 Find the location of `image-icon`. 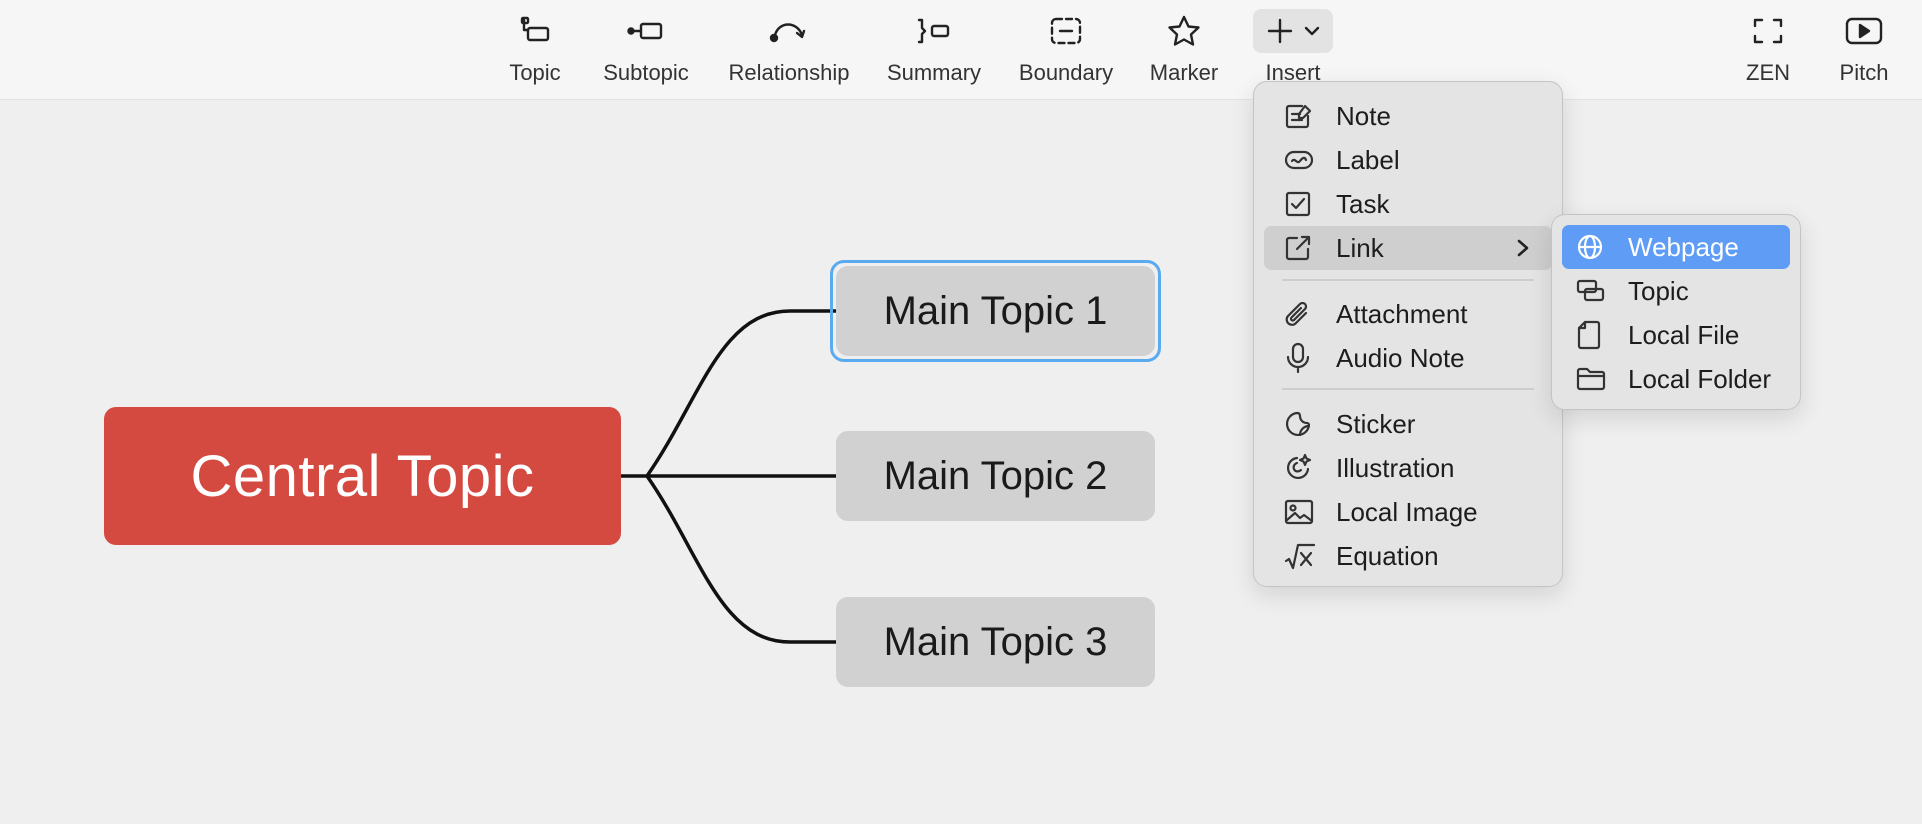

image-icon is located at coordinates (1299, 512).